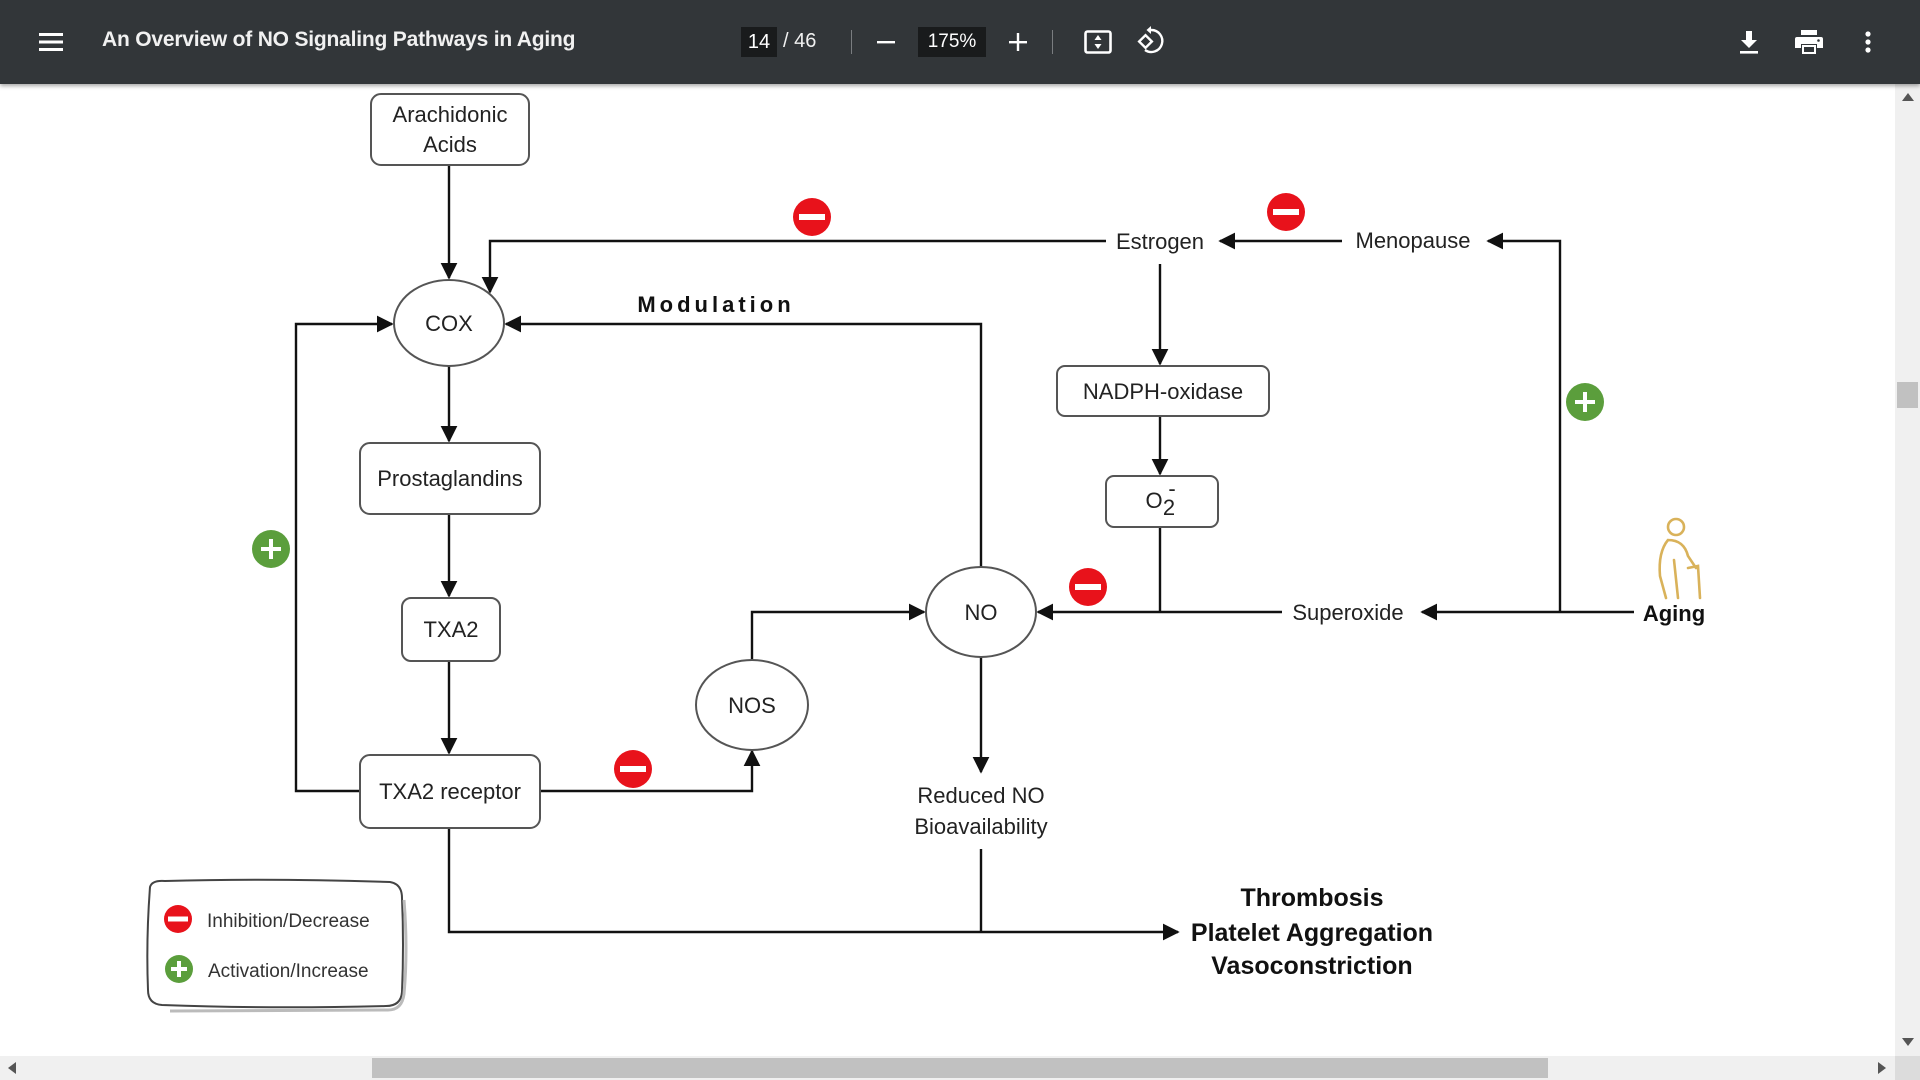 This screenshot has width=1920, height=1080. What do you see at coordinates (12, 1068) in the screenshot?
I see `scroll-left-arrow-icon` at bounding box center [12, 1068].